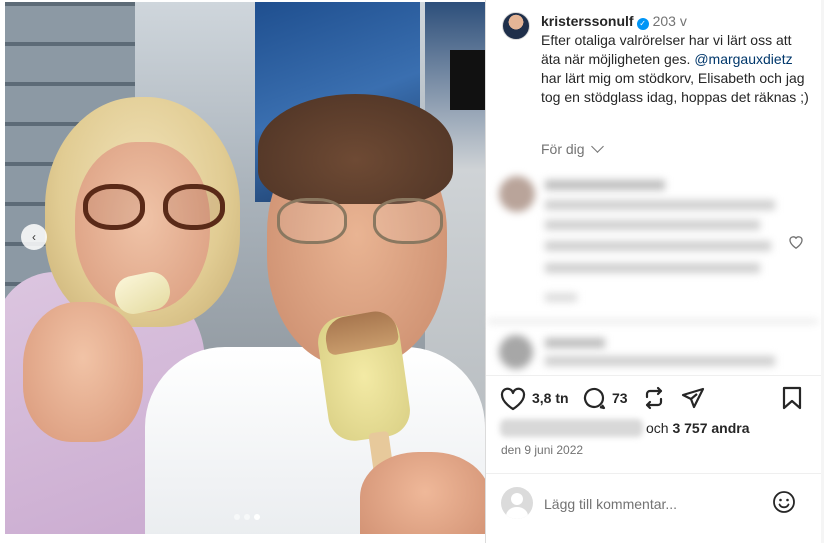  What do you see at coordinates (422, 493) in the screenshot?
I see `man-hand` at bounding box center [422, 493].